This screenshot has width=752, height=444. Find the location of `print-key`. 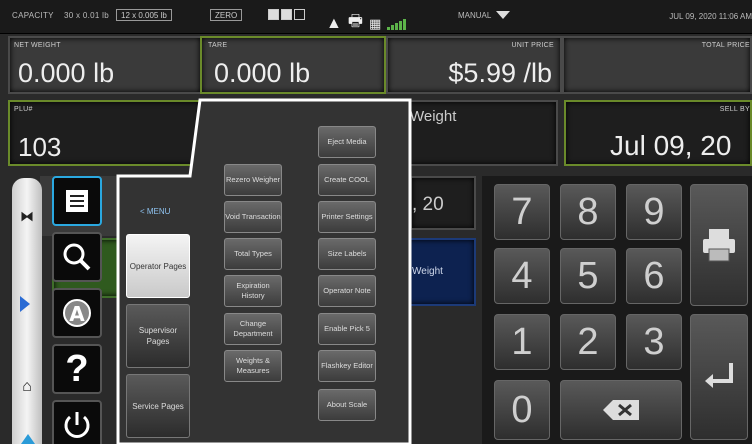

print-key is located at coordinates (719, 245).